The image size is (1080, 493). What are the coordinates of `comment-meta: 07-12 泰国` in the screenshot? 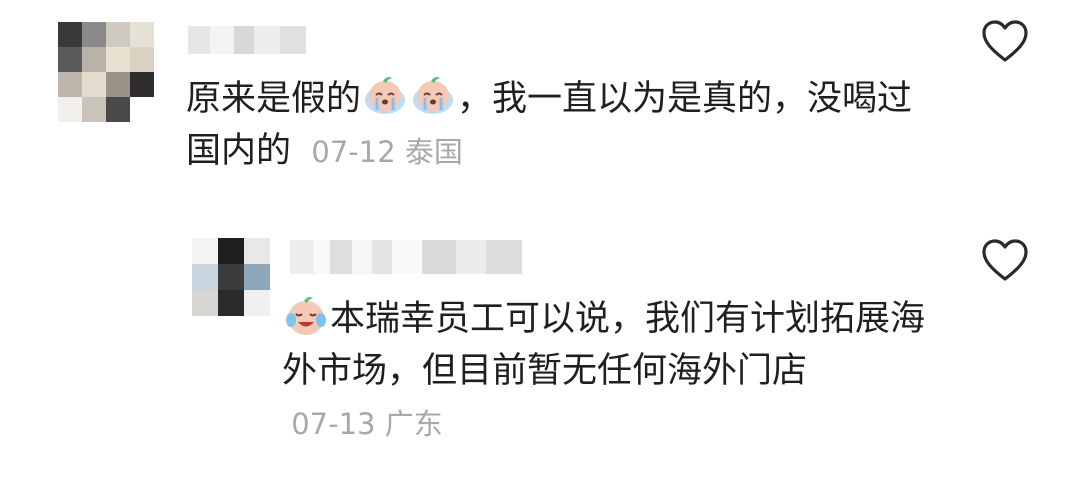 It's located at (382, 152).